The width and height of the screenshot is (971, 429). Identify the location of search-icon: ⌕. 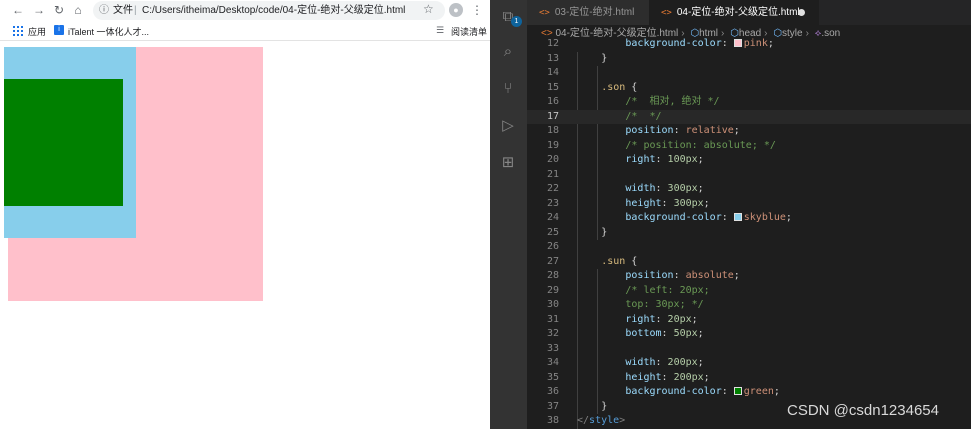
(508, 52).